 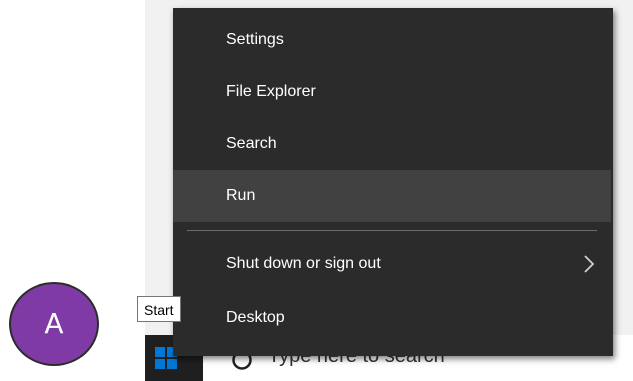 What do you see at coordinates (159, 309) in the screenshot?
I see `start-tooltip: Start` at bounding box center [159, 309].